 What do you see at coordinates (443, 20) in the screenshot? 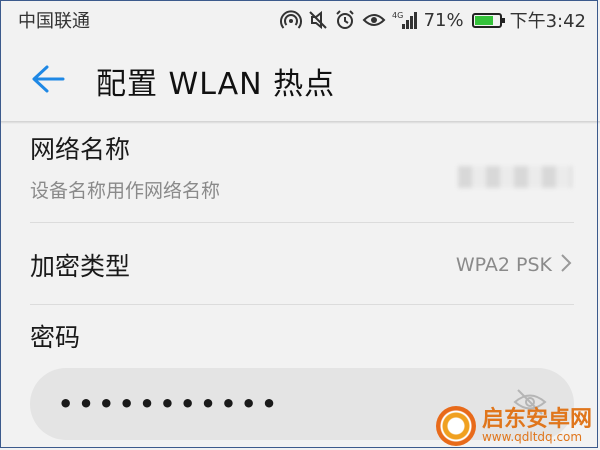
I see `battery-percent: 71%` at bounding box center [443, 20].